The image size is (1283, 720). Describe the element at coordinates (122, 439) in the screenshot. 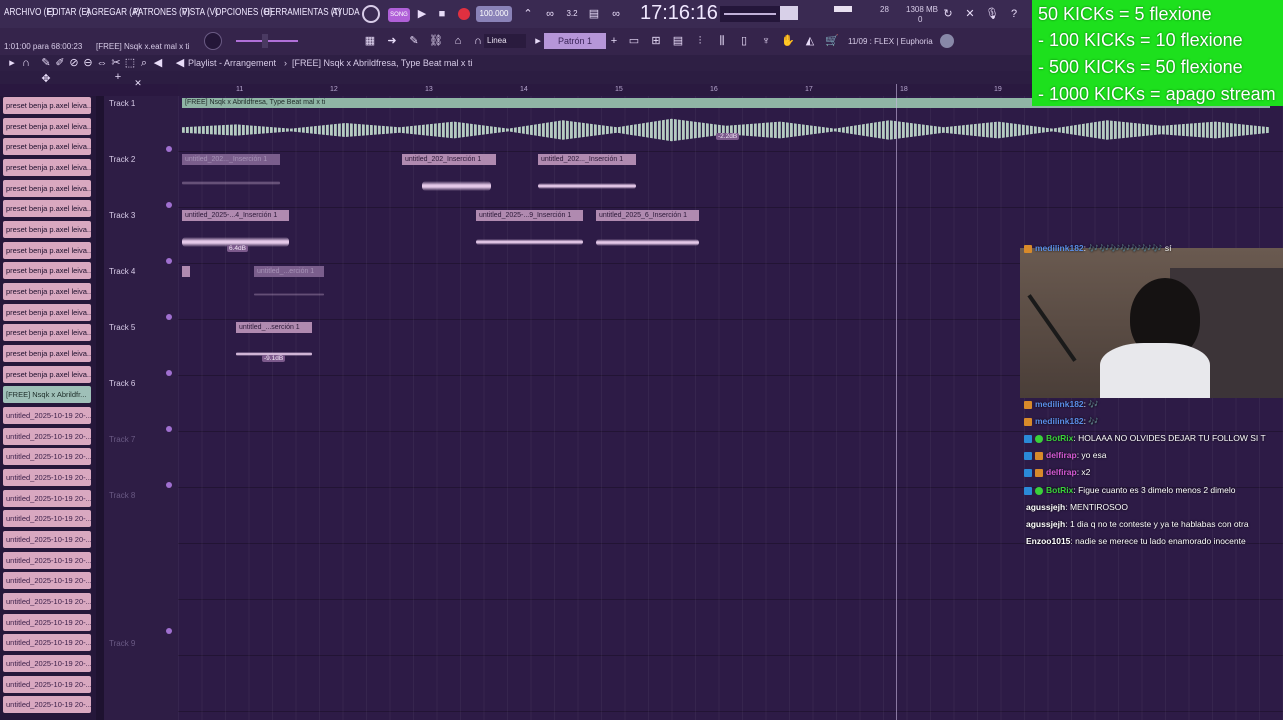

I see `track-label: Track 7` at that location.